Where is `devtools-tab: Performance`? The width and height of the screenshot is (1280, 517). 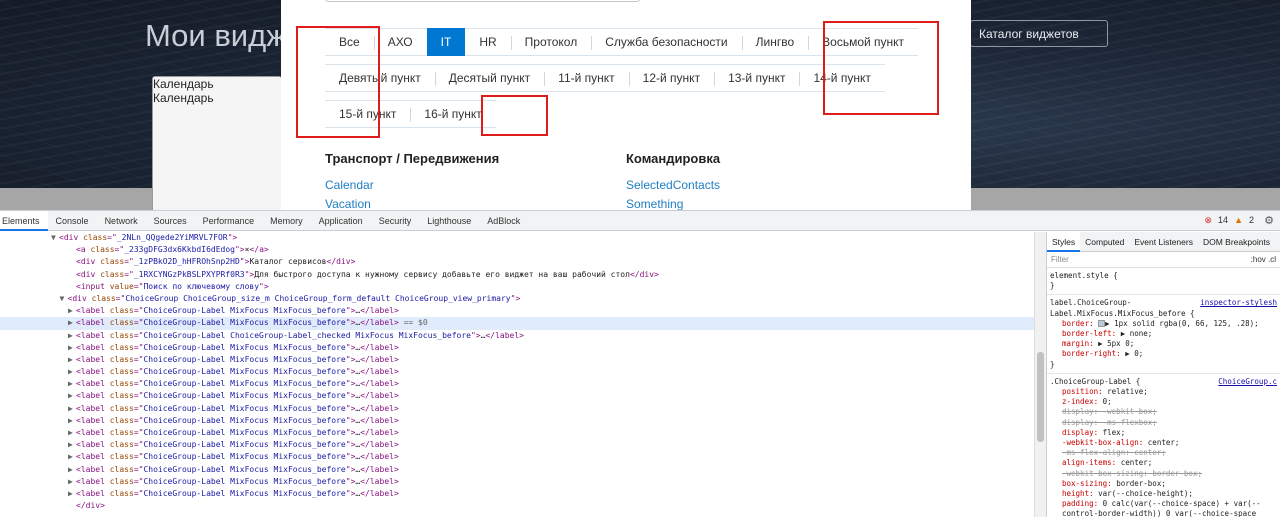 devtools-tab: Performance is located at coordinates (229, 221).